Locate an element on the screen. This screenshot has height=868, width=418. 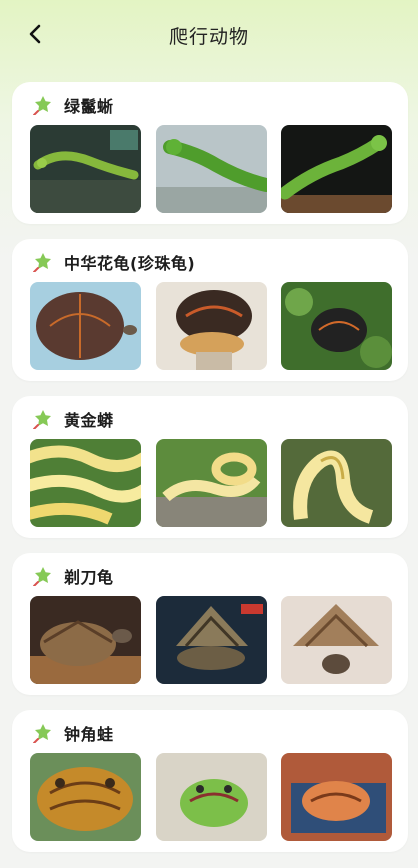
card-header: 剃刀龟 is located at coordinates (73, 576).